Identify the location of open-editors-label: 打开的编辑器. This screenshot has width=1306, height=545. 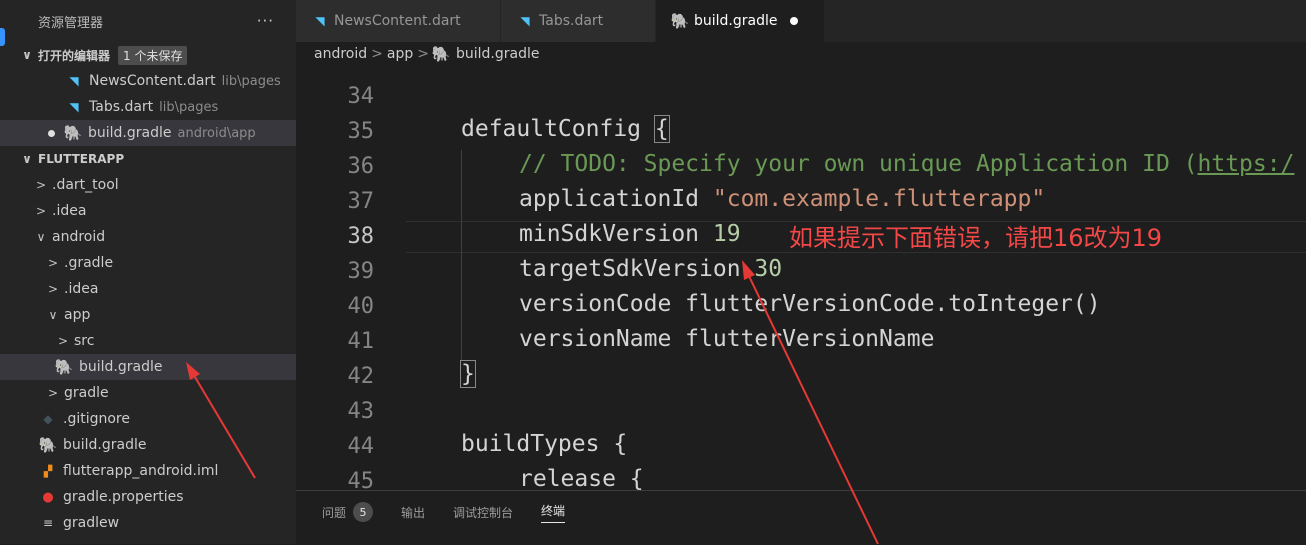
(74, 55).